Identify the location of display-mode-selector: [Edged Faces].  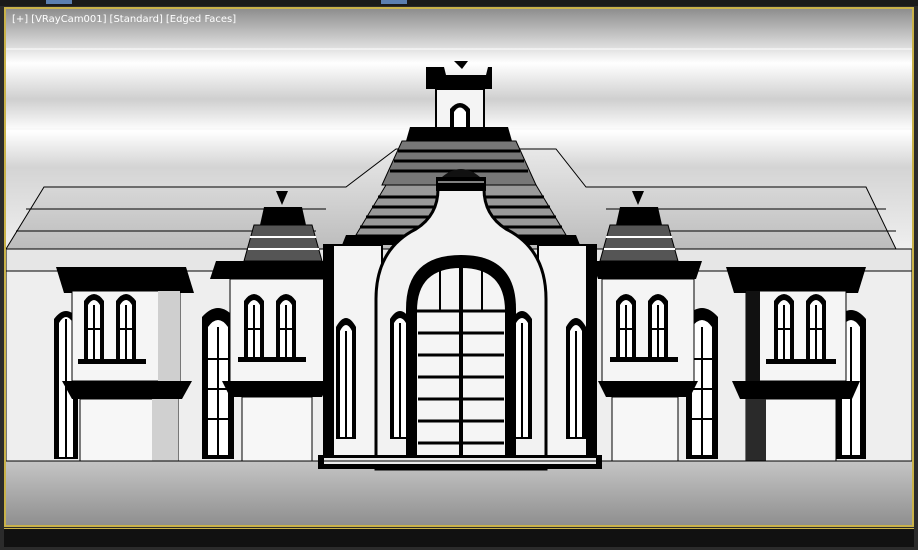
(201, 19).